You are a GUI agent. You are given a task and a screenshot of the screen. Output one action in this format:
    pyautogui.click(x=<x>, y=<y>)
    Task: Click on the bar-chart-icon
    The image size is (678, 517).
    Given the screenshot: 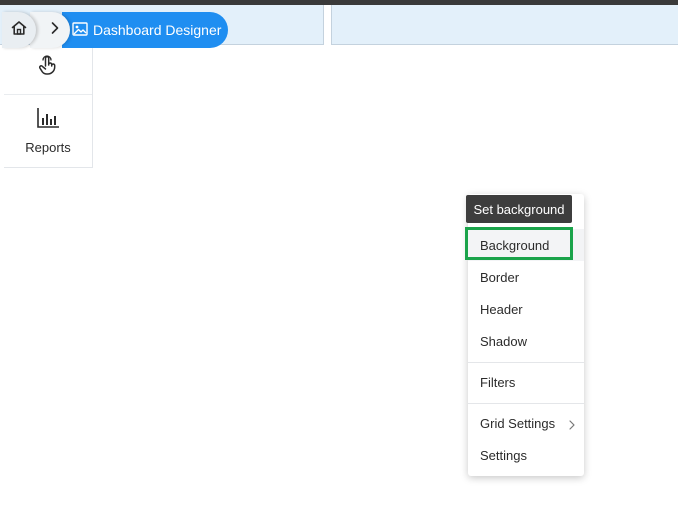 What is the action you would take?
    pyautogui.click(x=48, y=120)
    